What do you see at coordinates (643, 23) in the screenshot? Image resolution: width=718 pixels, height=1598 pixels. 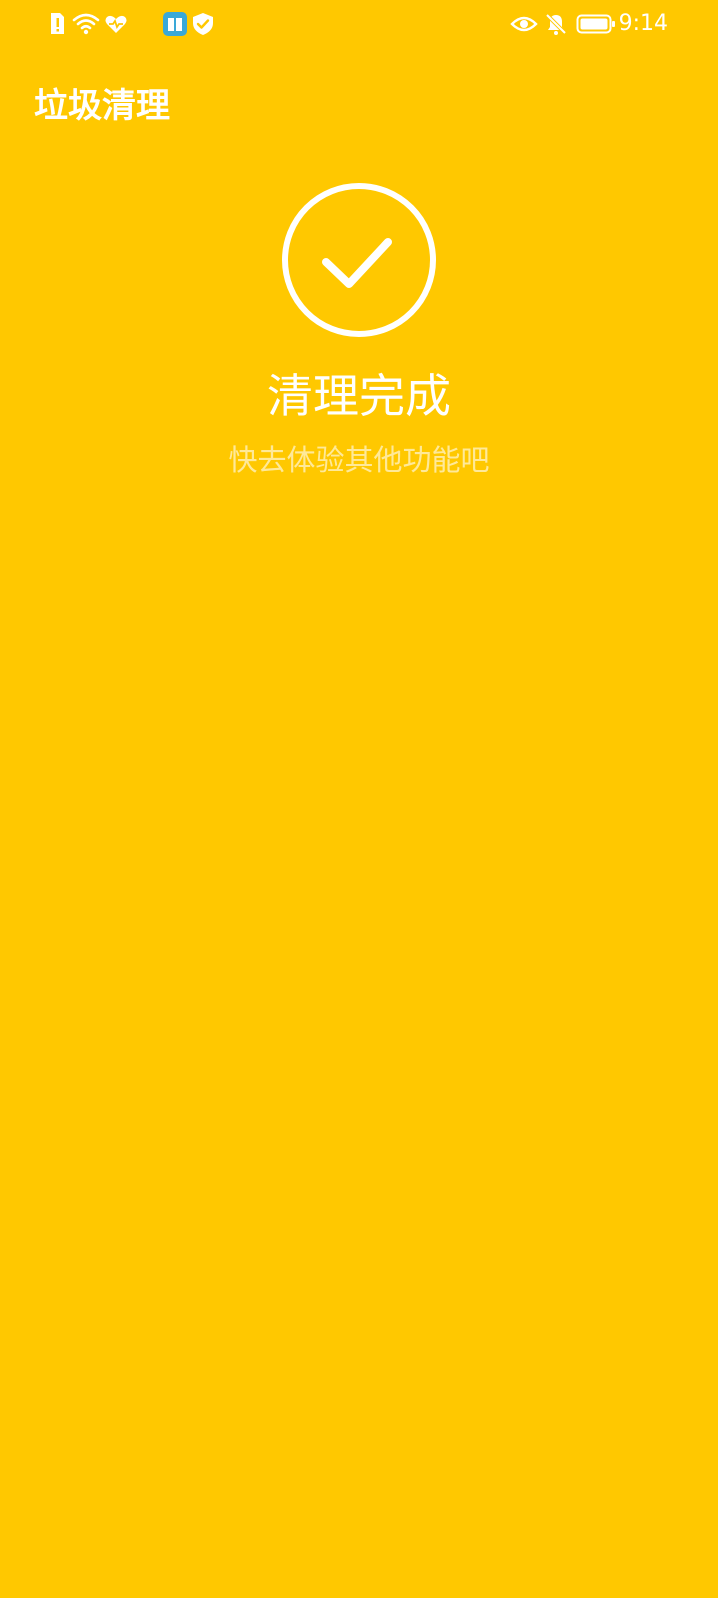 I see `status-time: 9:14` at bounding box center [643, 23].